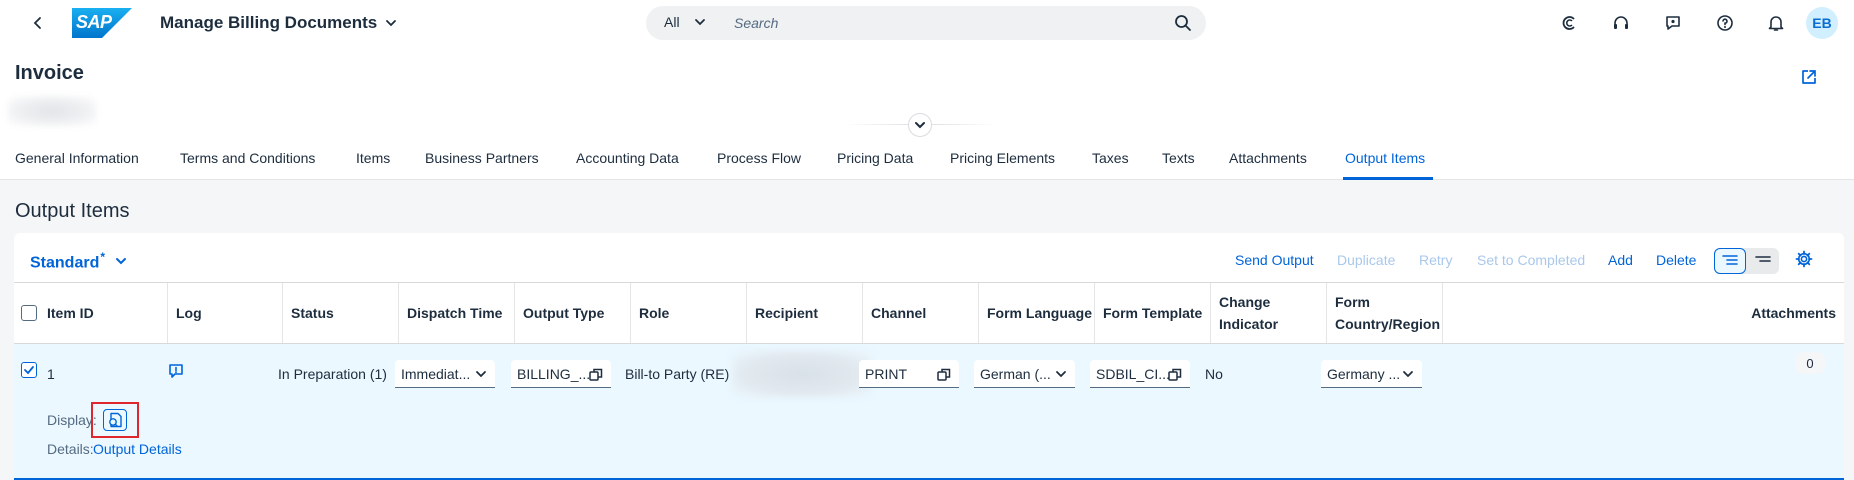 Image resolution: width=1854 pixels, height=480 pixels. What do you see at coordinates (1274, 260) in the screenshot?
I see `send-output-button: Send Output` at bounding box center [1274, 260].